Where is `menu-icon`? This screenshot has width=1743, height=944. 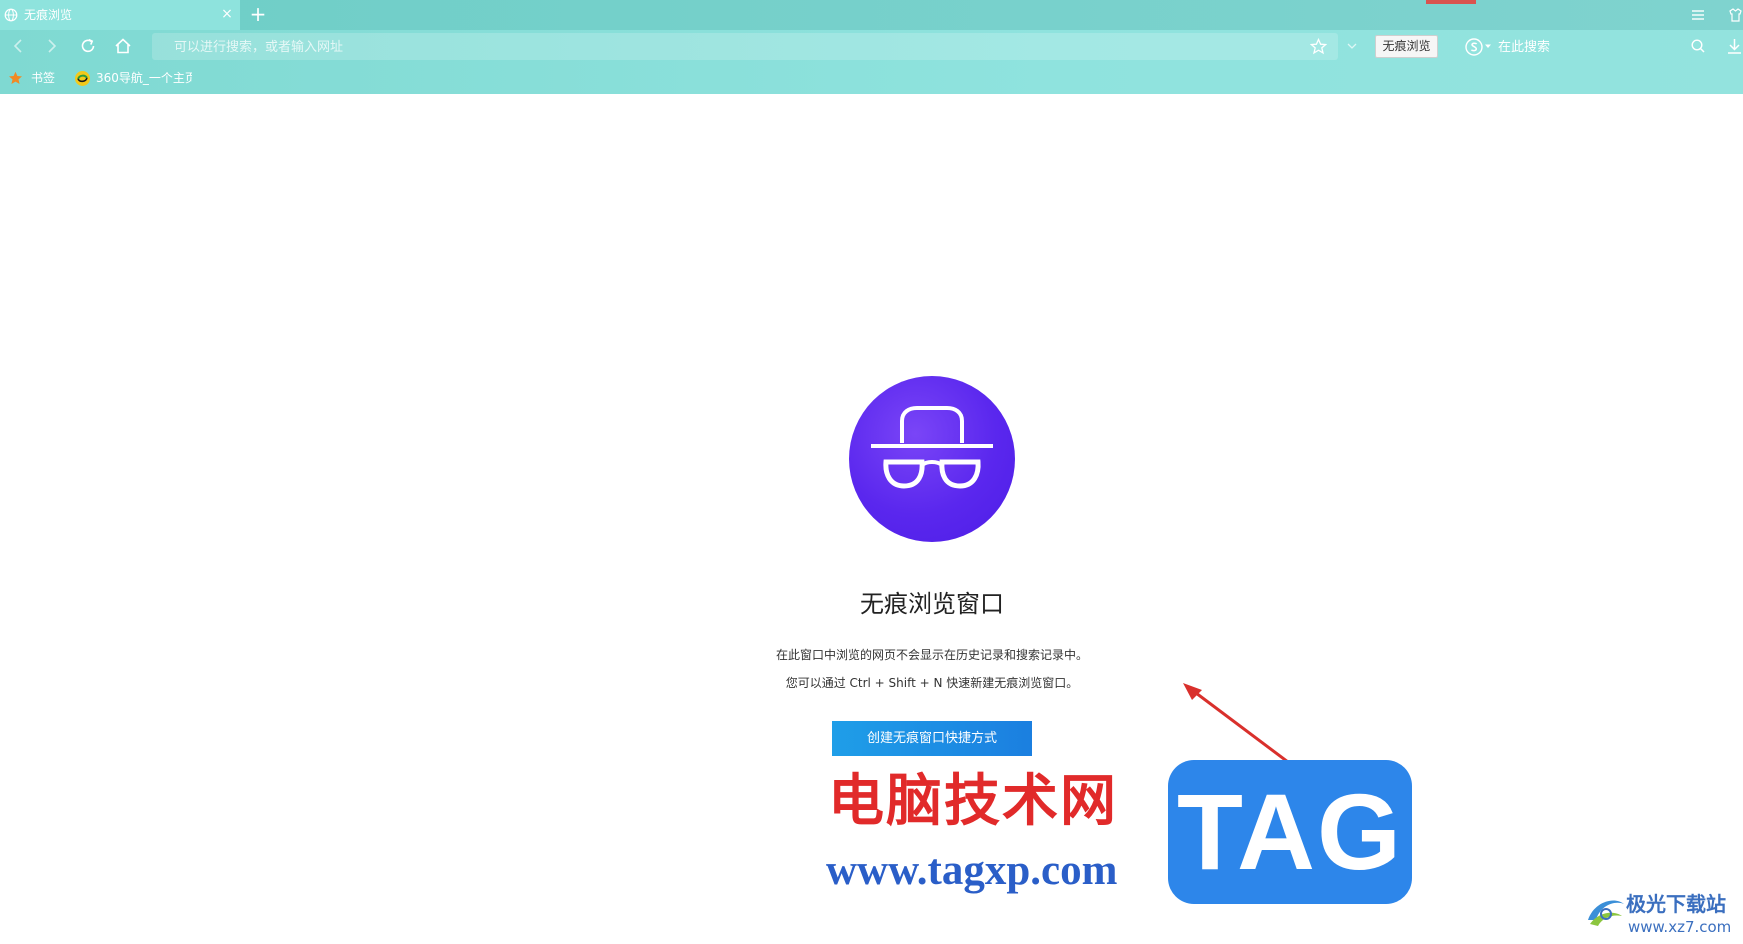 menu-icon is located at coordinates (1698, 15).